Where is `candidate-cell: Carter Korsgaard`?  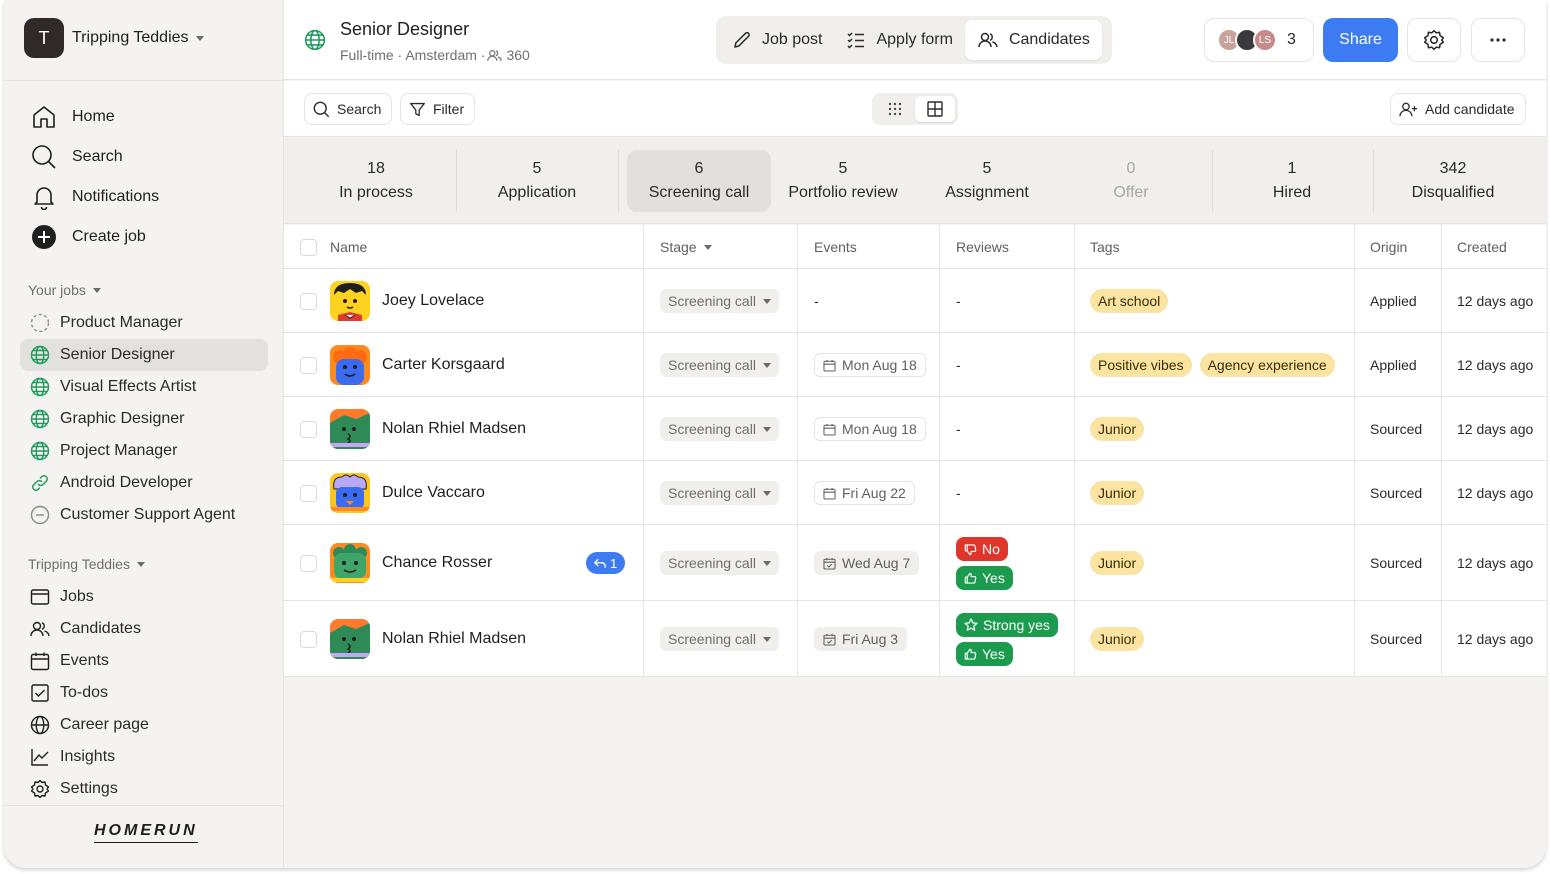
candidate-cell: Carter Korsgaard is located at coordinates (417, 365).